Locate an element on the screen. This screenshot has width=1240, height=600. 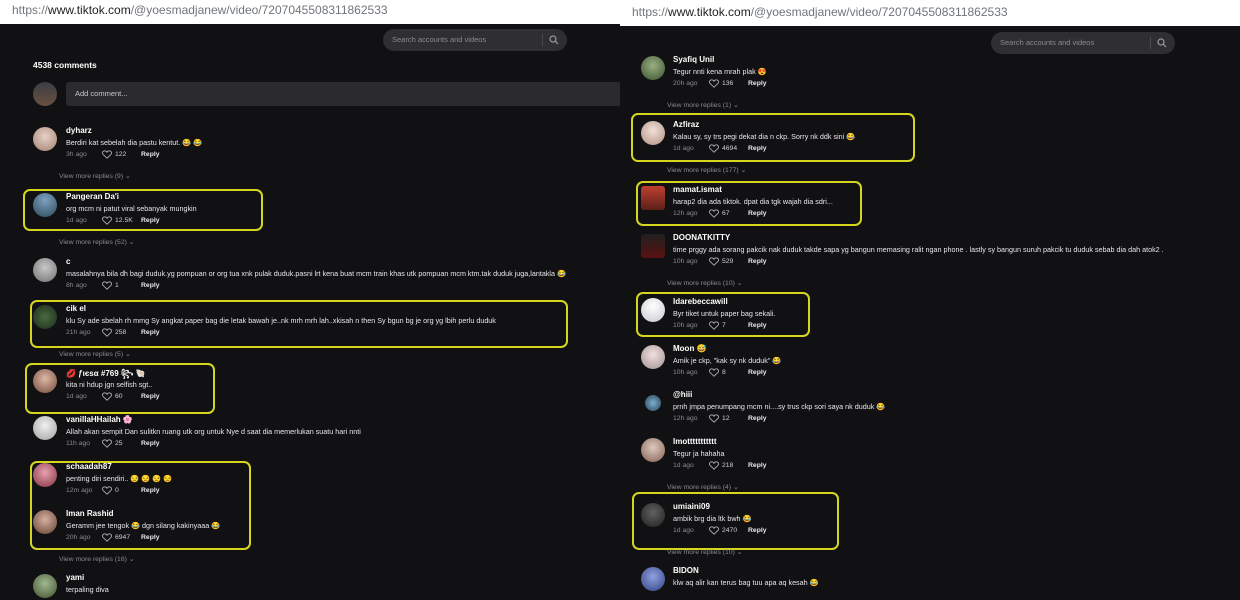
view-more-replies-button: View more replies (5) ⌄ is located at coordinates (95, 354).